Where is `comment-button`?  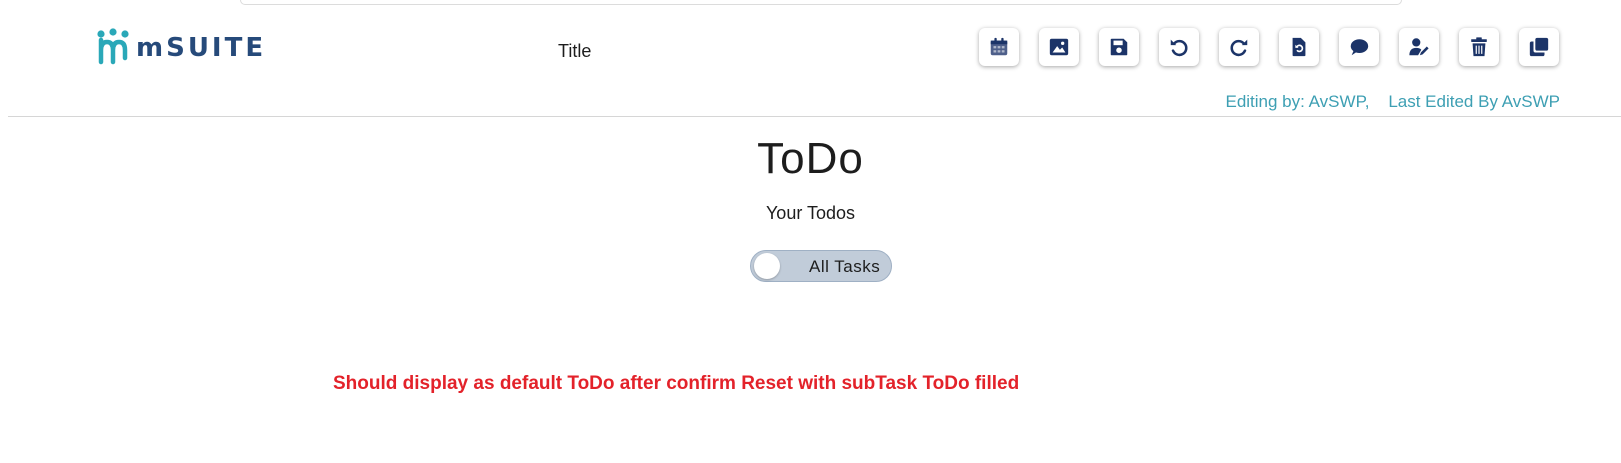 comment-button is located at coordinates (1359, 47).